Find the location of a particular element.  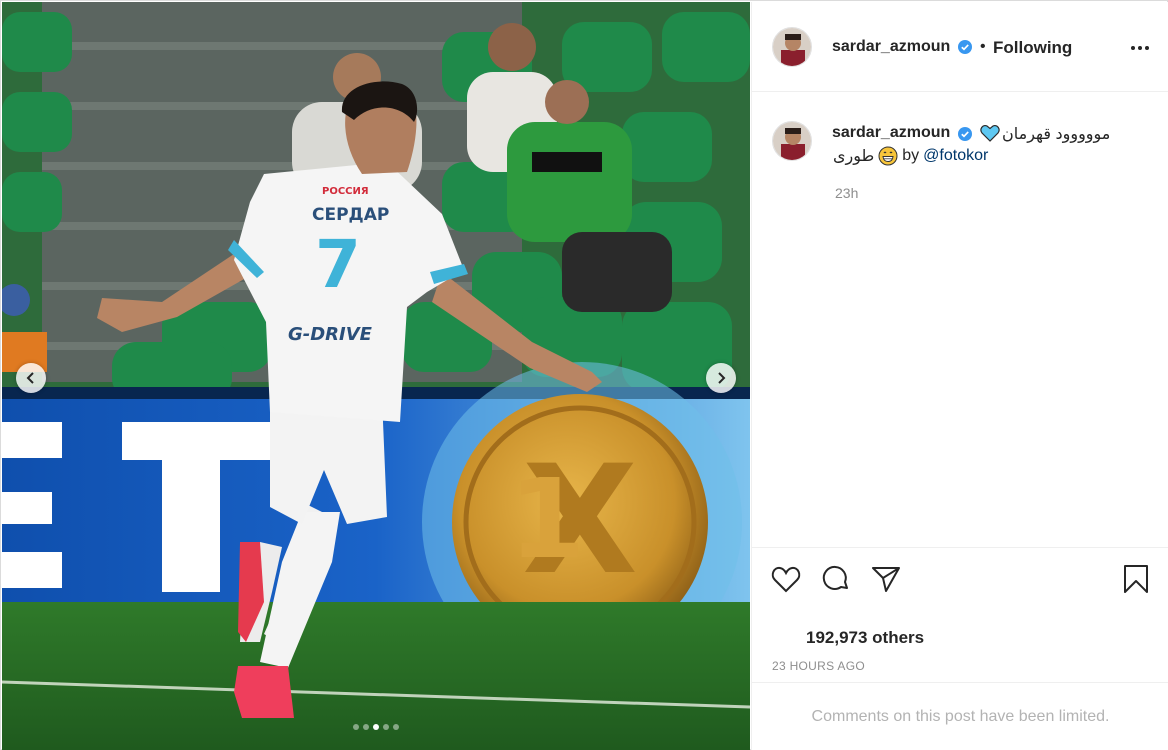

likes-count: 192,973 others is located at coordinates (865, 638).